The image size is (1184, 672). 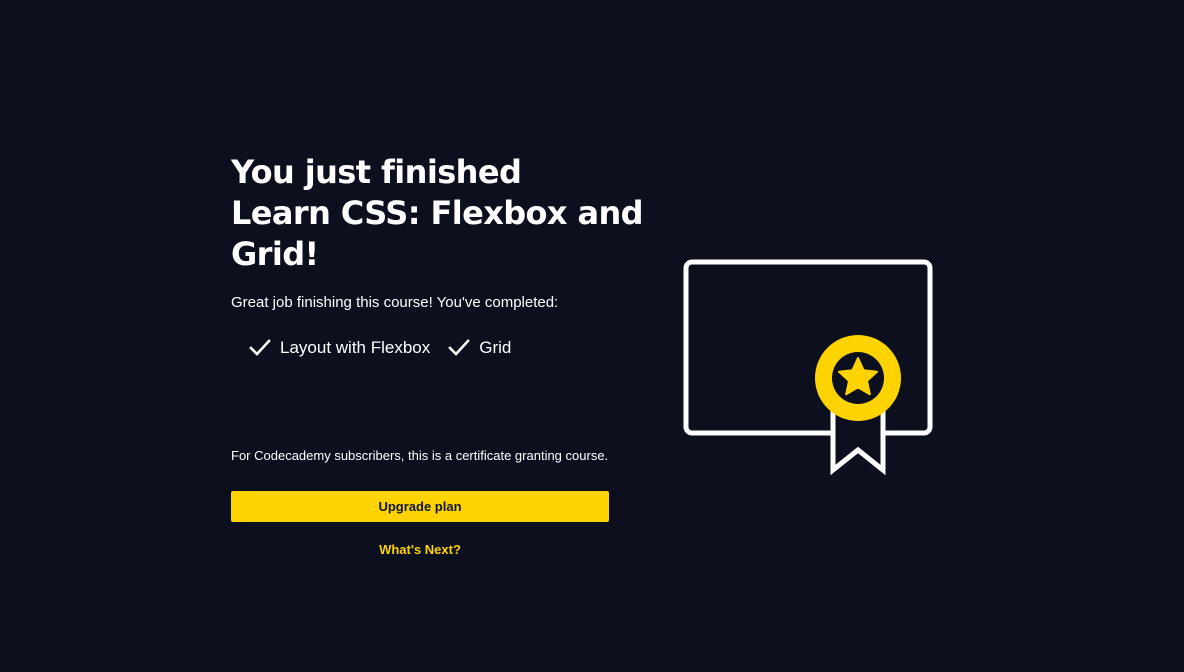 I want to click on upgrade-plan-button: Upgrade plan, so click(x=420, y=506).